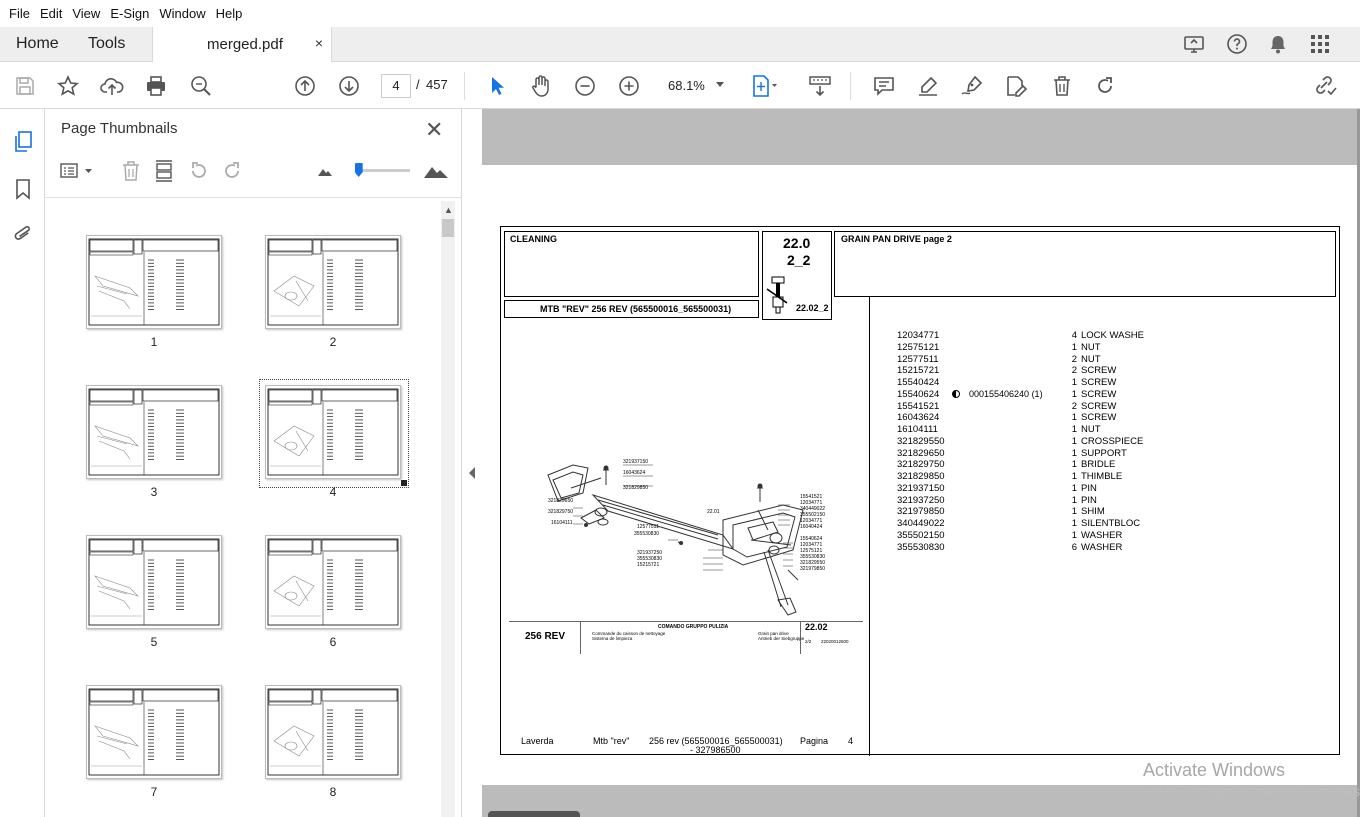 The height and width of the screenshot is (817, 1360). Describe the element at coordinates (808, 641) in the screenshot. I see `drawing-sheet: 2/2` at that location.